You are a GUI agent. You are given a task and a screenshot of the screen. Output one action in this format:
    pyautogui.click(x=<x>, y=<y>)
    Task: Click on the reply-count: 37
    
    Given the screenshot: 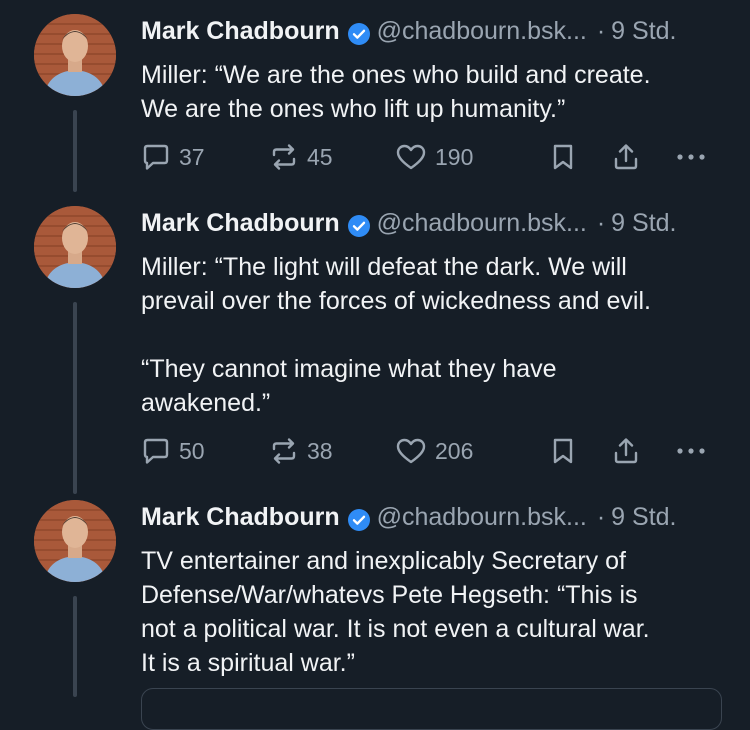 What is the action you would take?
    pyautogui.click(x=192, y=156)
    